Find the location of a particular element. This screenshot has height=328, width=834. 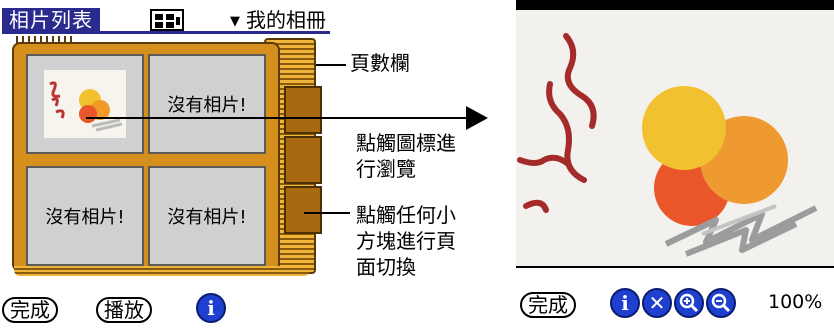

magnifier-plus-glyph is located at coordinates (689, 303).